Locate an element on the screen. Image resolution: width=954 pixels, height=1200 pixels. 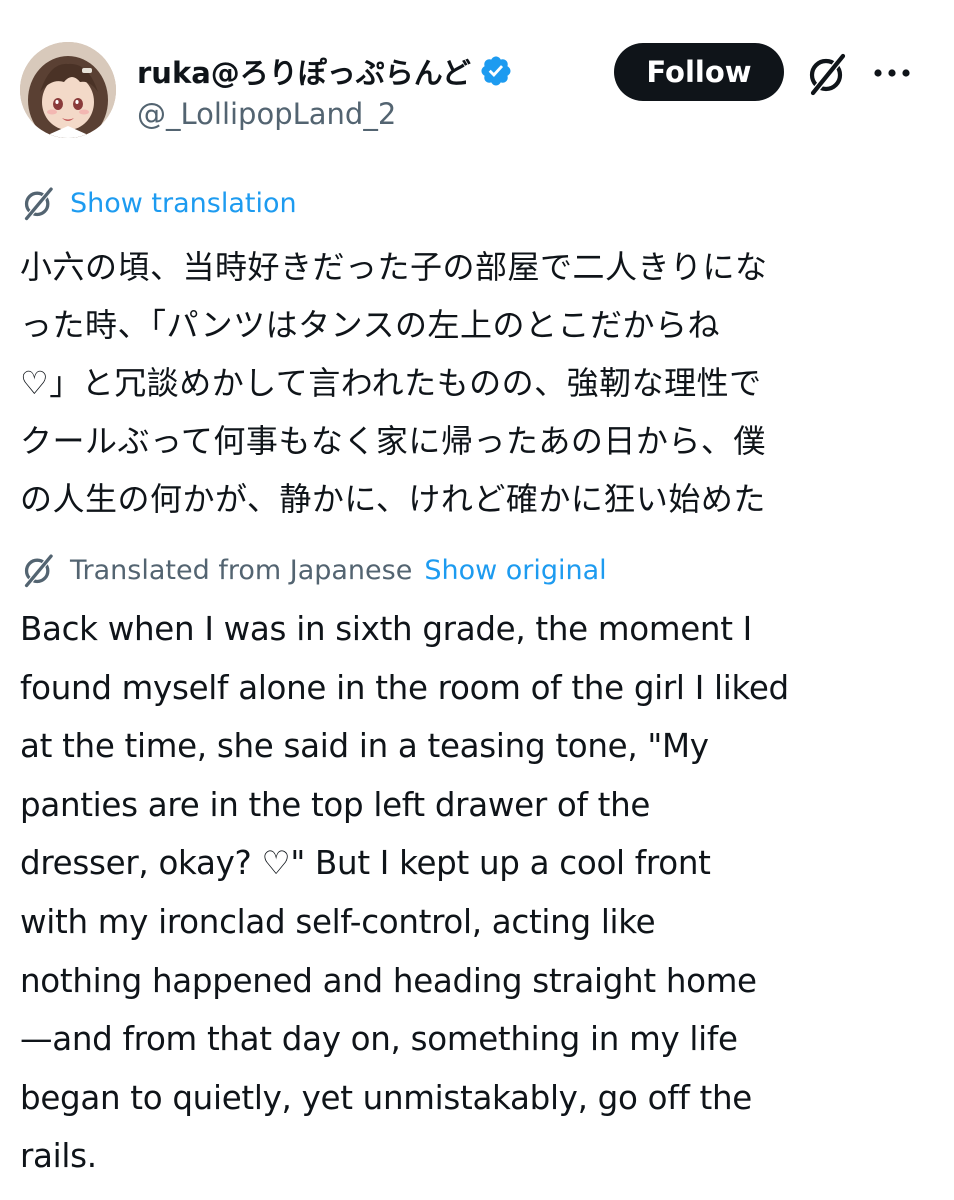
user-handle: @_LollipopLand_2 is located at coordinates (266, 114).